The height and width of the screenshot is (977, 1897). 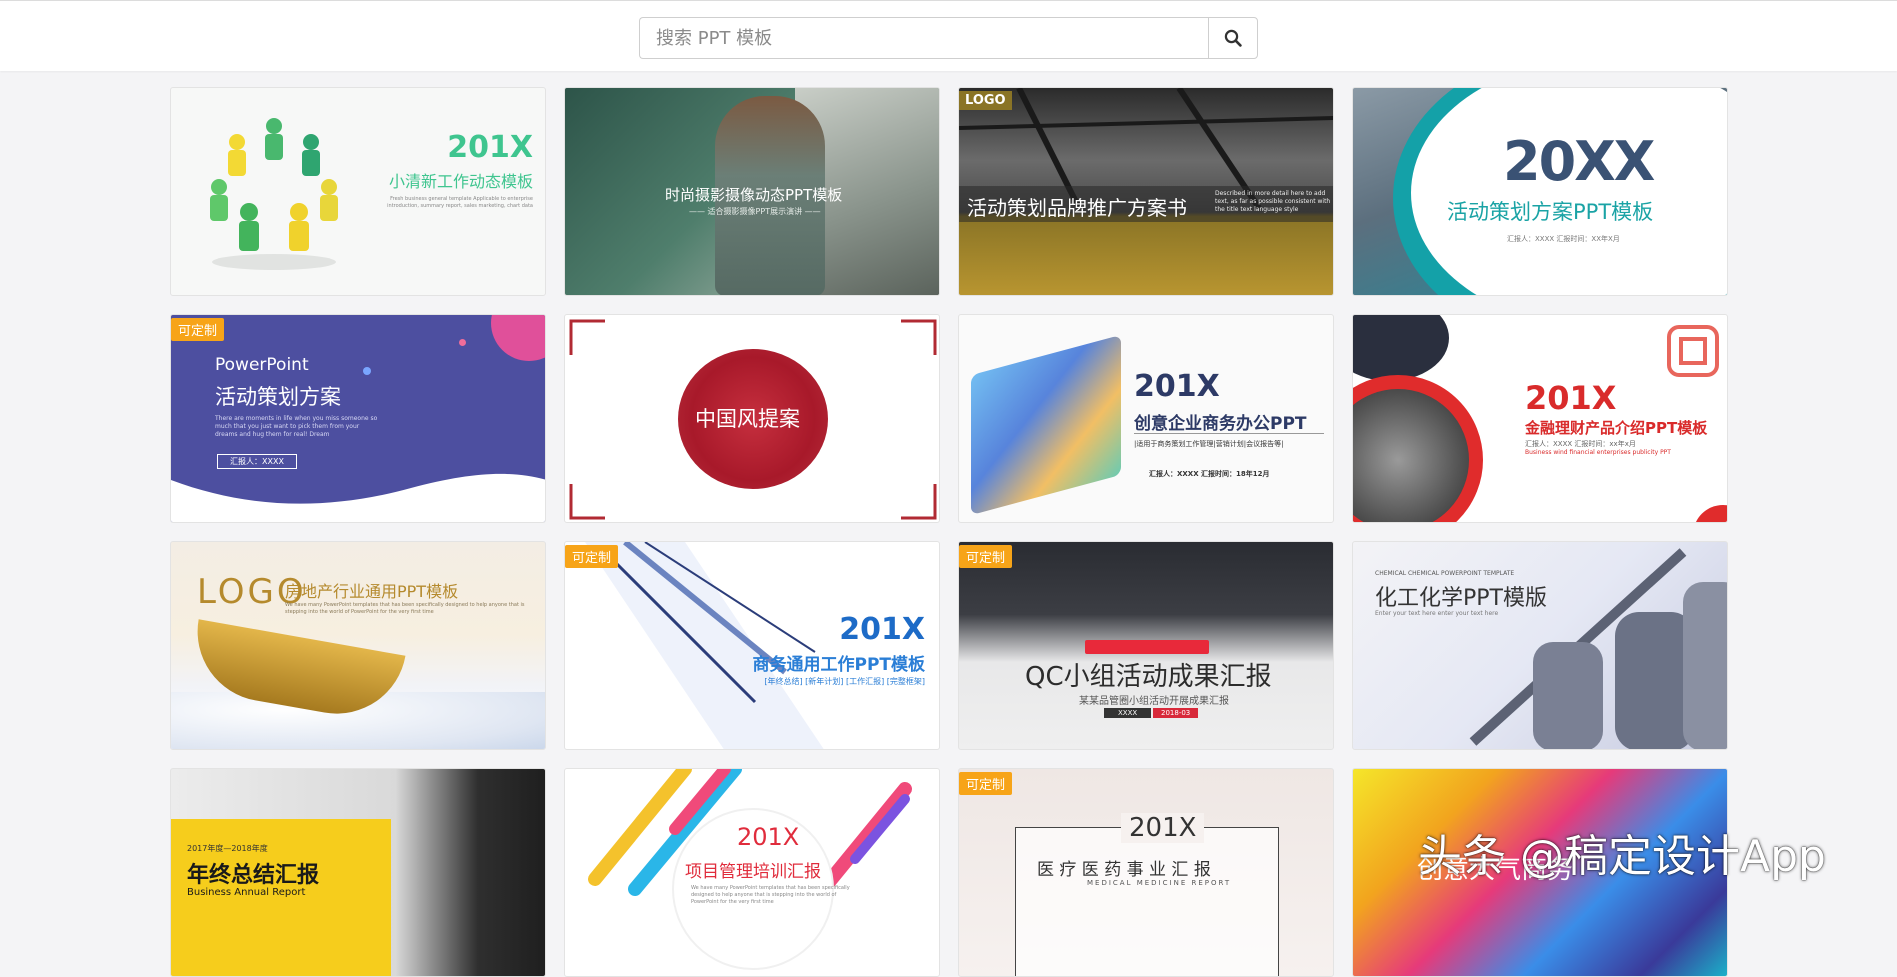 What do you see at coordinates (1220, 421) in the screenshot?
I see `card-title: 创意企业商务办公PPT` at bounding box center [1220, 421].